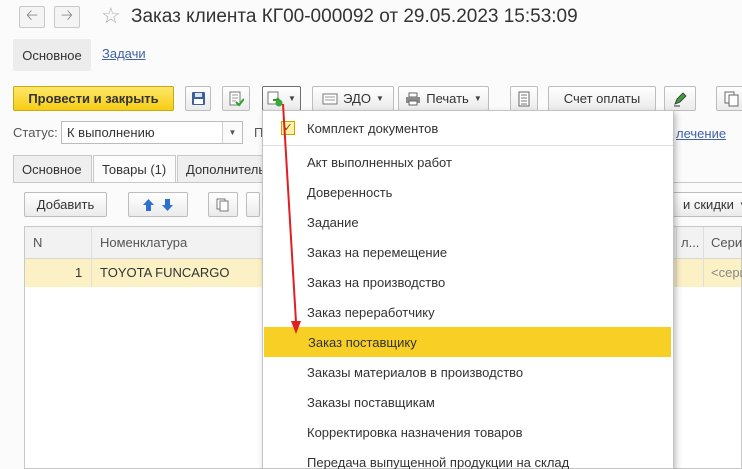  I want to click on discounts-button: и скидки ▼, so click(702, 204).